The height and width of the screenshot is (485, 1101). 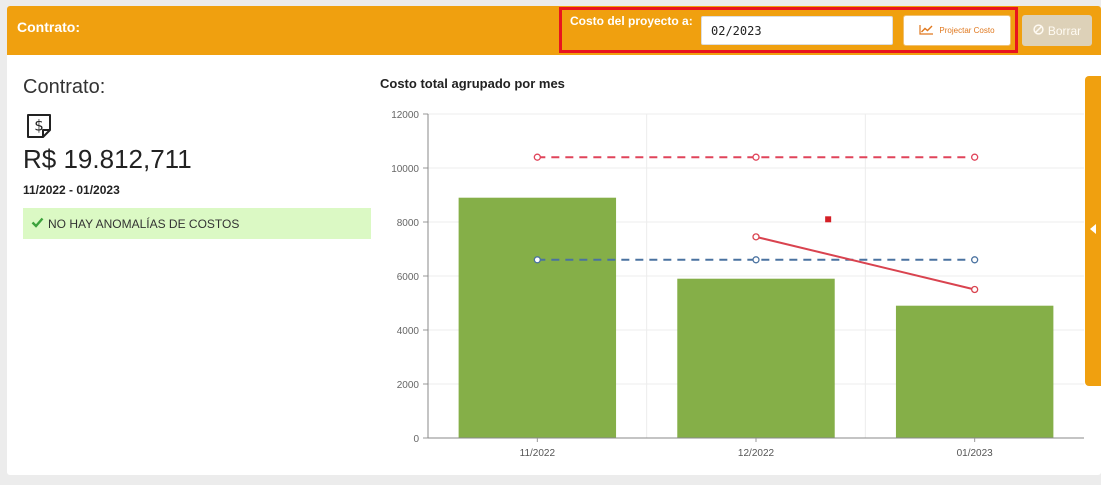 I want to click on y-tick-label: 12000, so click(x=405, y=115).